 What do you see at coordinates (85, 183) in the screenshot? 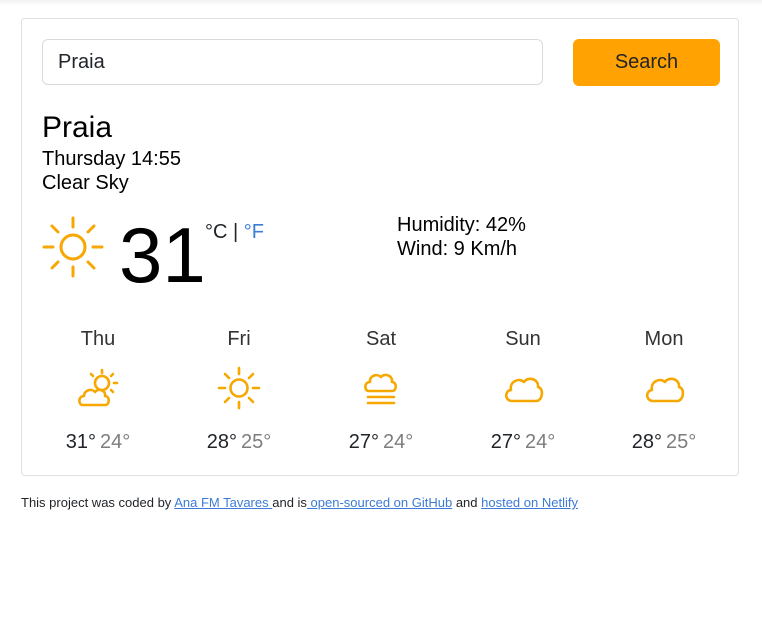
I see `weather-description: Clear Sky` at bounding box center [85, 183].